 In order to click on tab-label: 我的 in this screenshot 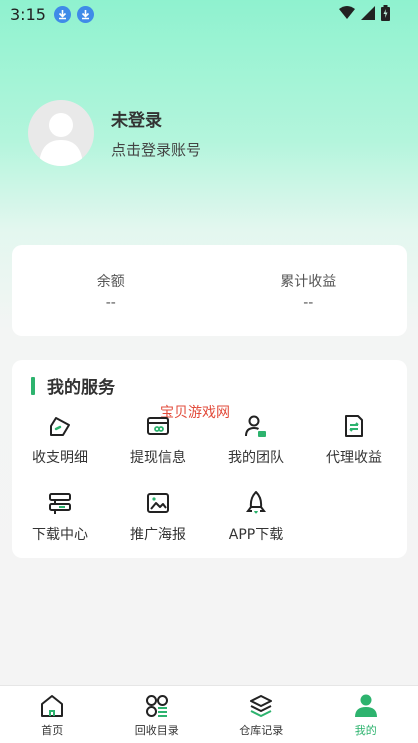, I will do `click(365, 730)`.